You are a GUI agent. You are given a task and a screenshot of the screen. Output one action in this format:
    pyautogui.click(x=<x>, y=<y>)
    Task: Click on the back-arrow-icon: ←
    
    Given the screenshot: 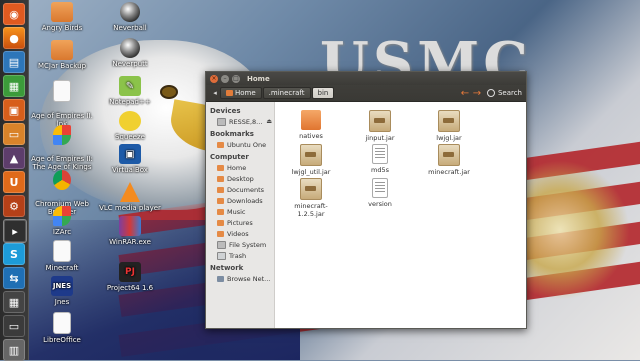 What is the action you would take?
    pyautogui.click(x=465, y=93)
    